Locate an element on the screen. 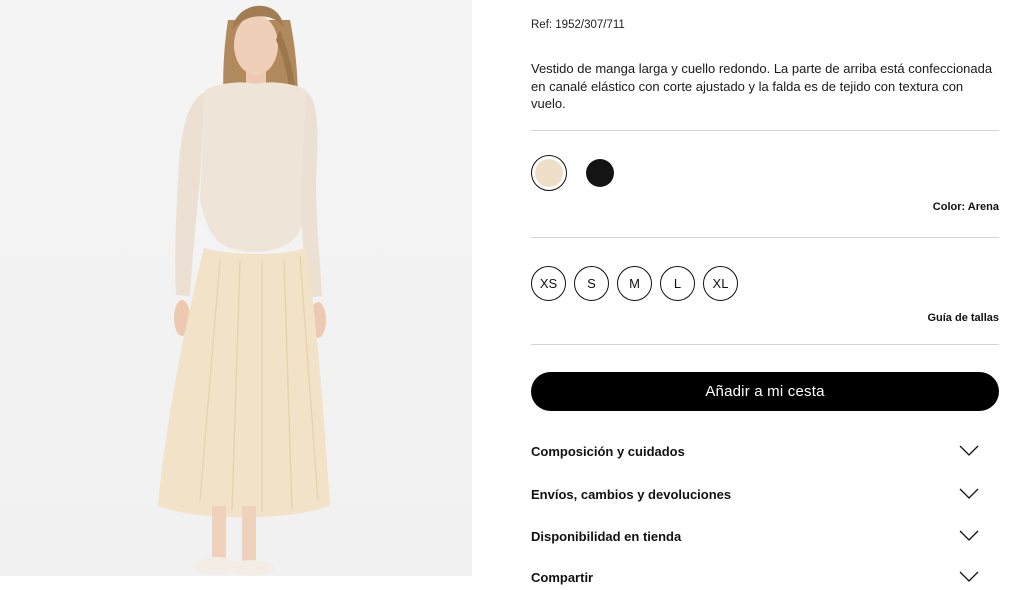 The image size is (1024, 590). size-option-s: S is located at coordinates (591, 283).